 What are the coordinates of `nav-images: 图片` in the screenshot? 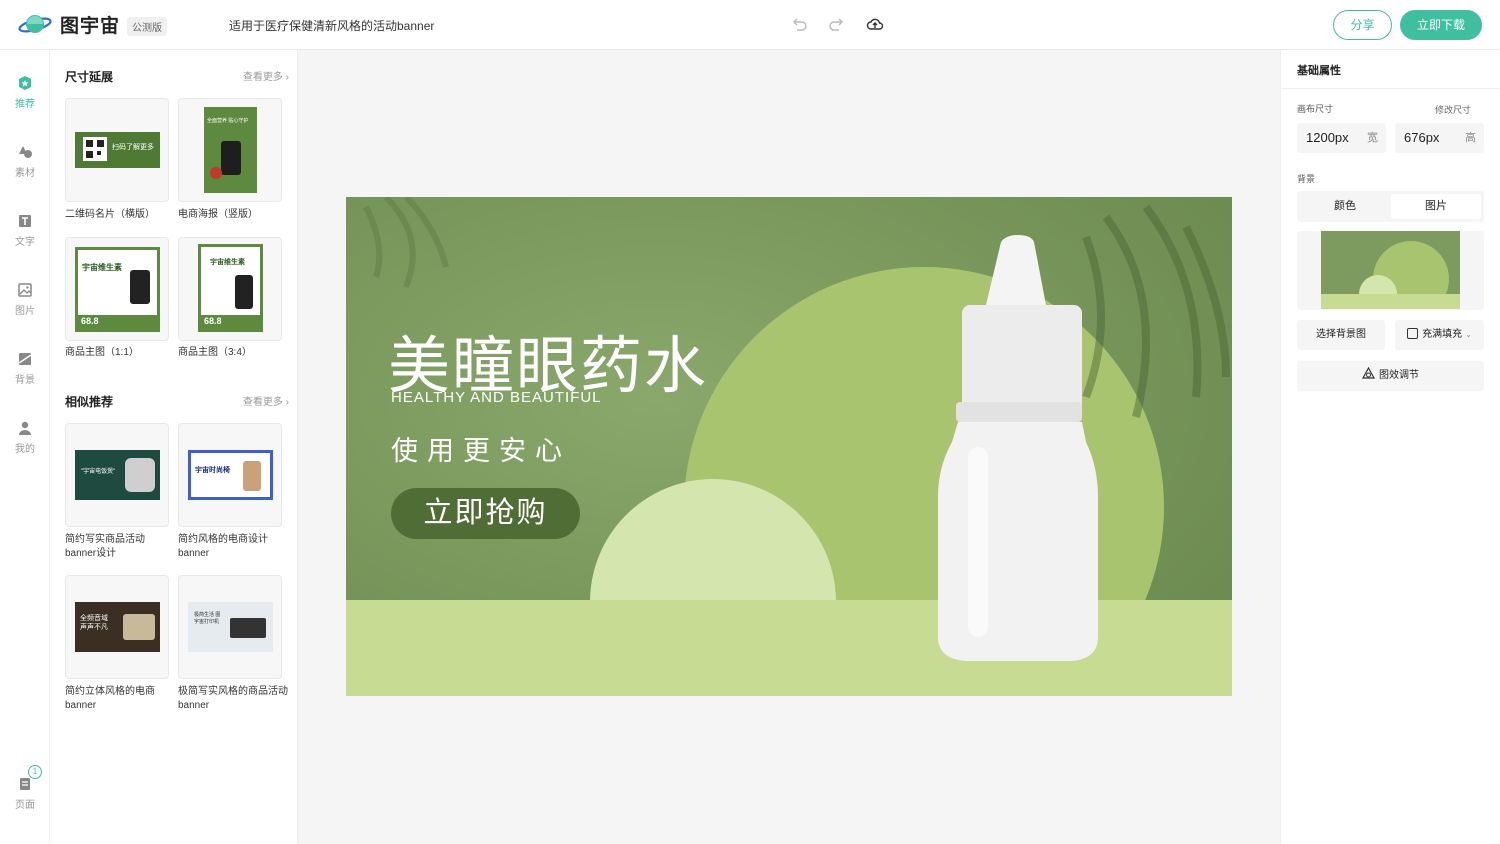 It's located at (25, 299).